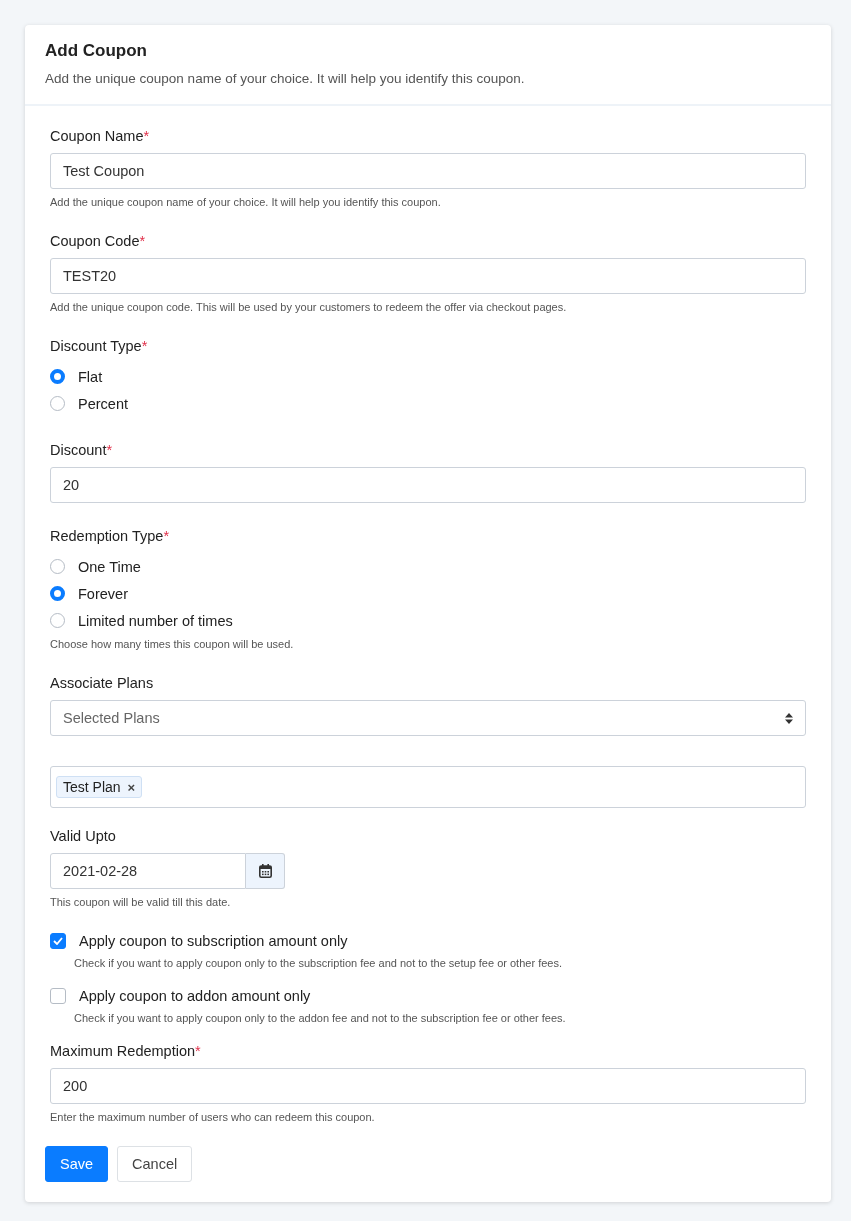 The width and height of the screenshot is (851, 1232). I want to click on help-text: Check if you want to apply coupon only to the addon fee and not to the subscription fee or other fees., so click(320, 1018).